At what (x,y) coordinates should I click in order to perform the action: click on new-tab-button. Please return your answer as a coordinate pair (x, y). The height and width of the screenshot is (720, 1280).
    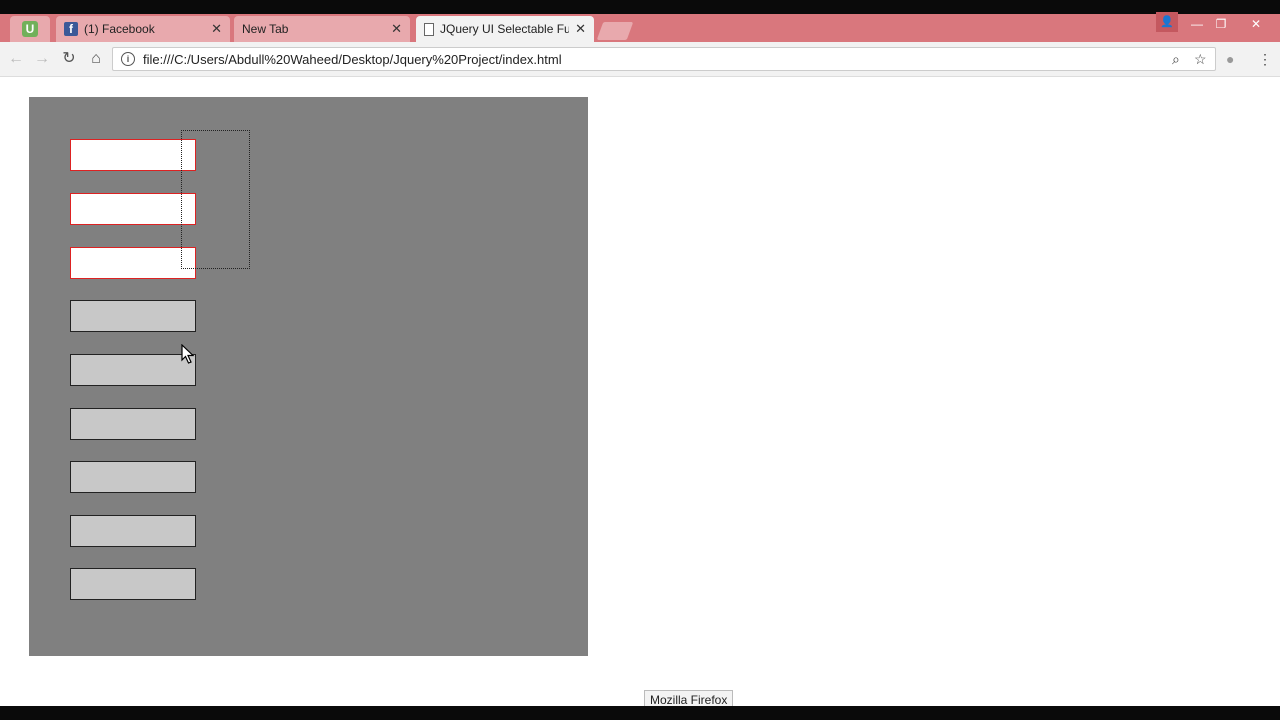
    Looking at the image, I should click on (615, 31).